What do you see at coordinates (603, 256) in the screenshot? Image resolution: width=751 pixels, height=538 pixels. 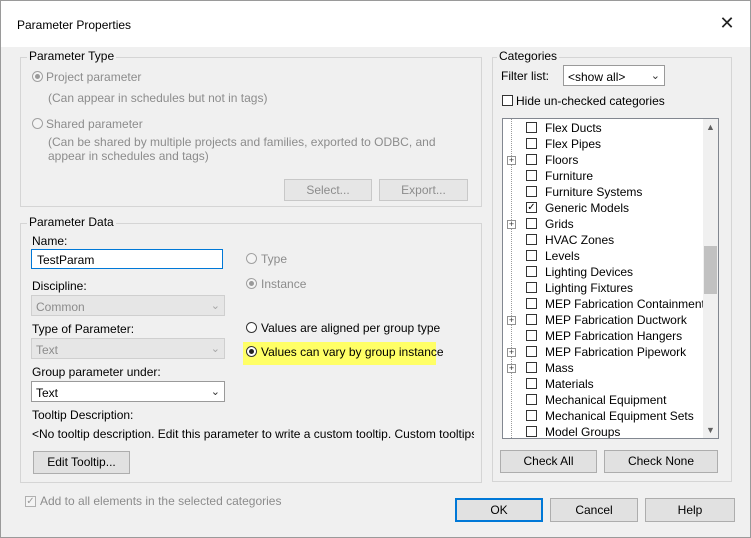 I see `category-row: Levels` at bounding box center [603, 256].